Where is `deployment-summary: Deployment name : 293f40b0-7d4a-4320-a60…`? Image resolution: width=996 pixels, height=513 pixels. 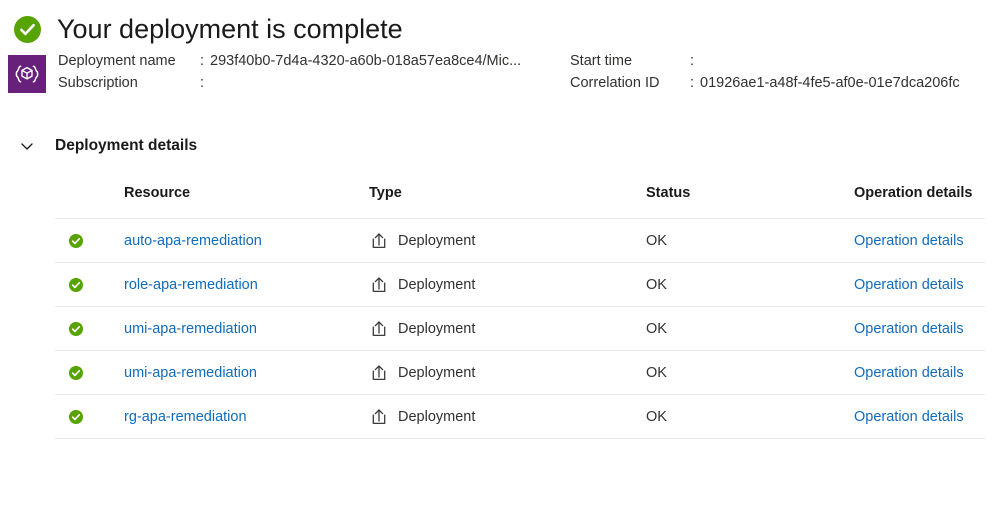 deployment-summary: Deployment name : 293f40b0-7d4a-4320-a60… is located at coordinates (498, 68).